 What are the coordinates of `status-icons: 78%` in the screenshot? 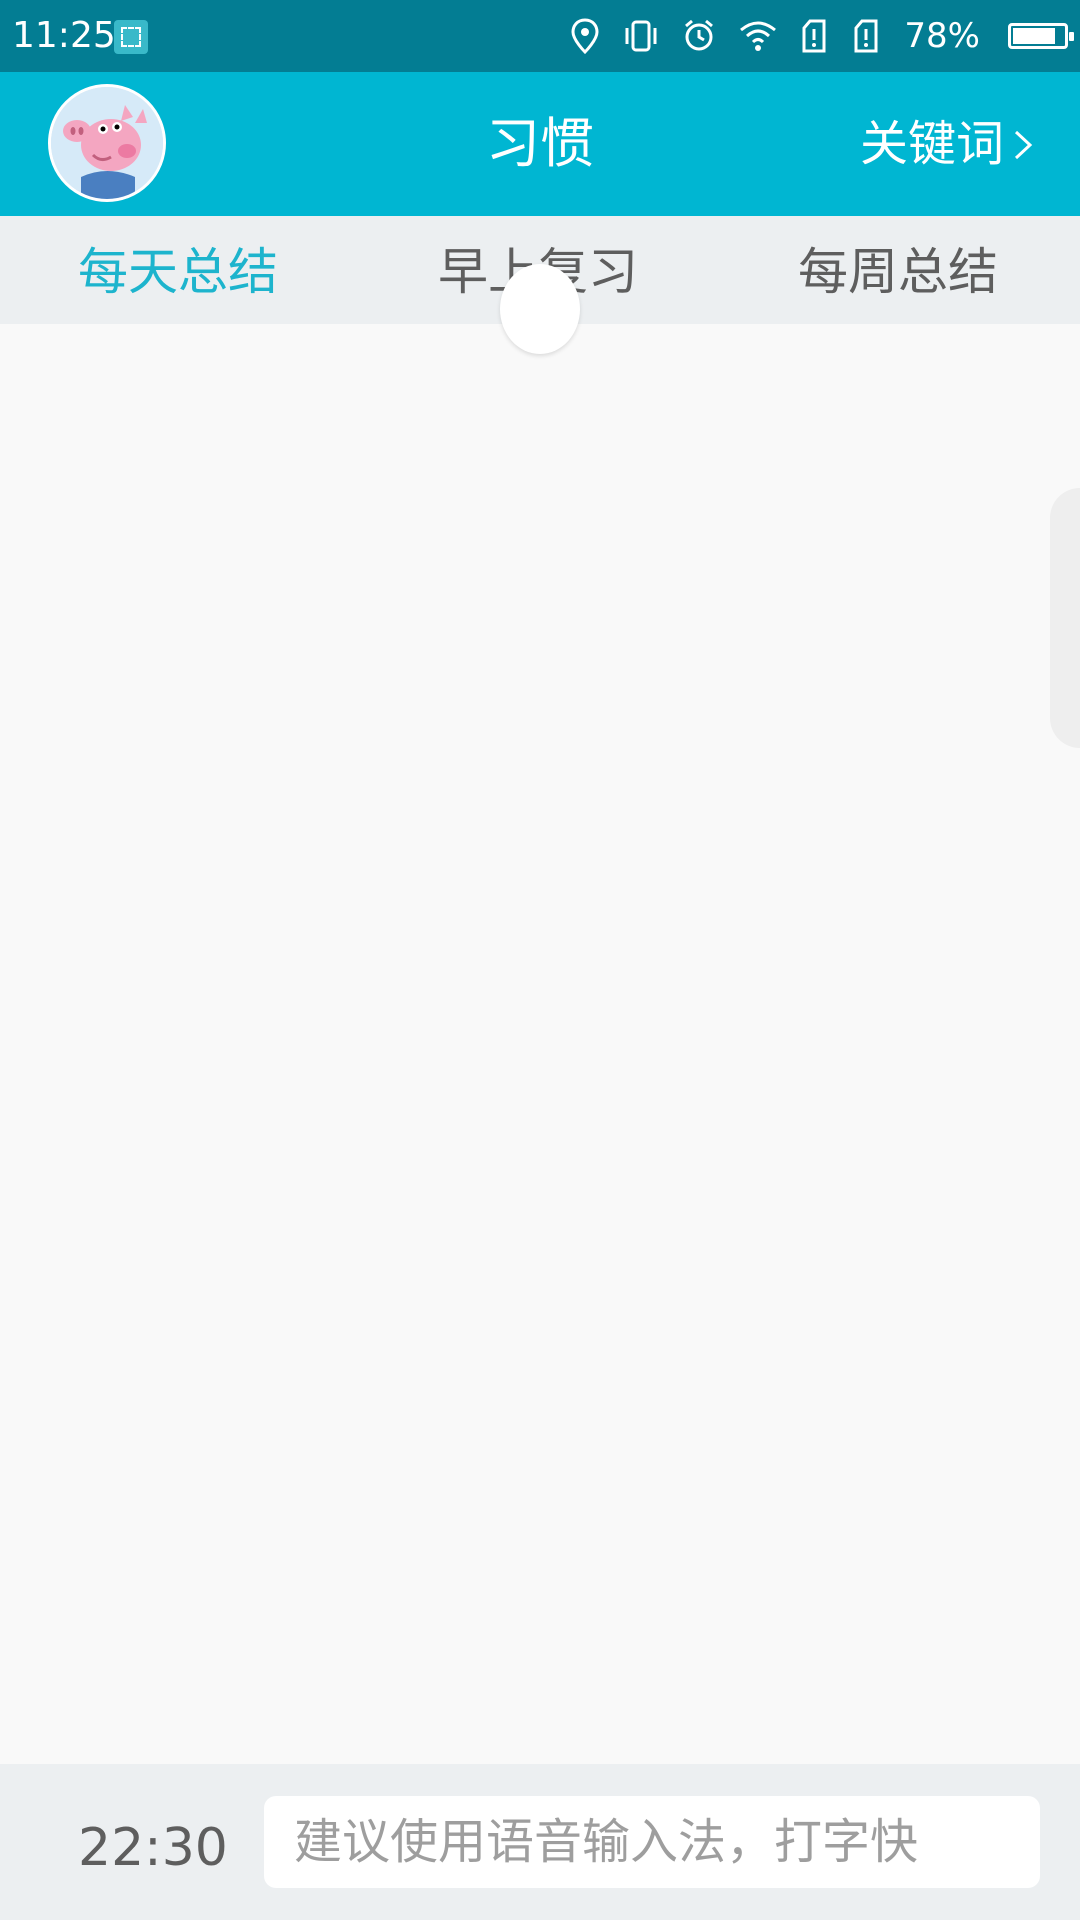 It's located at (822, 36).